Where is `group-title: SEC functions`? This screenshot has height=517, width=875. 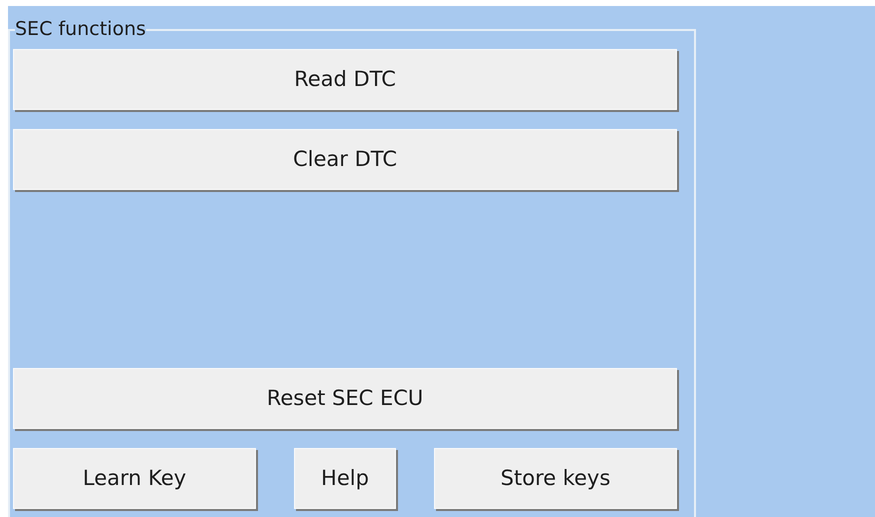
group-title: SEC functions is located at coordinates (80, 29).